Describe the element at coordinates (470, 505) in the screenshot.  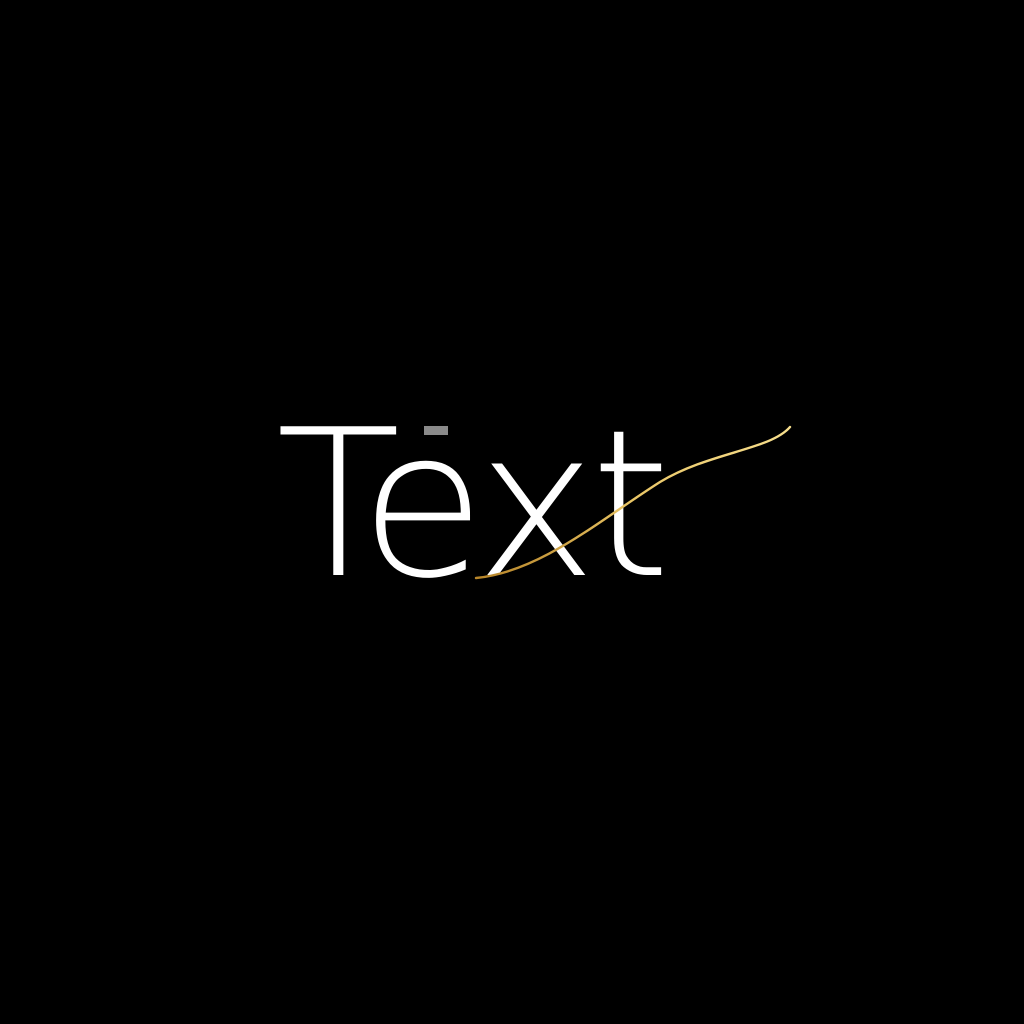
I see `wordmark-text: Text` at that location.